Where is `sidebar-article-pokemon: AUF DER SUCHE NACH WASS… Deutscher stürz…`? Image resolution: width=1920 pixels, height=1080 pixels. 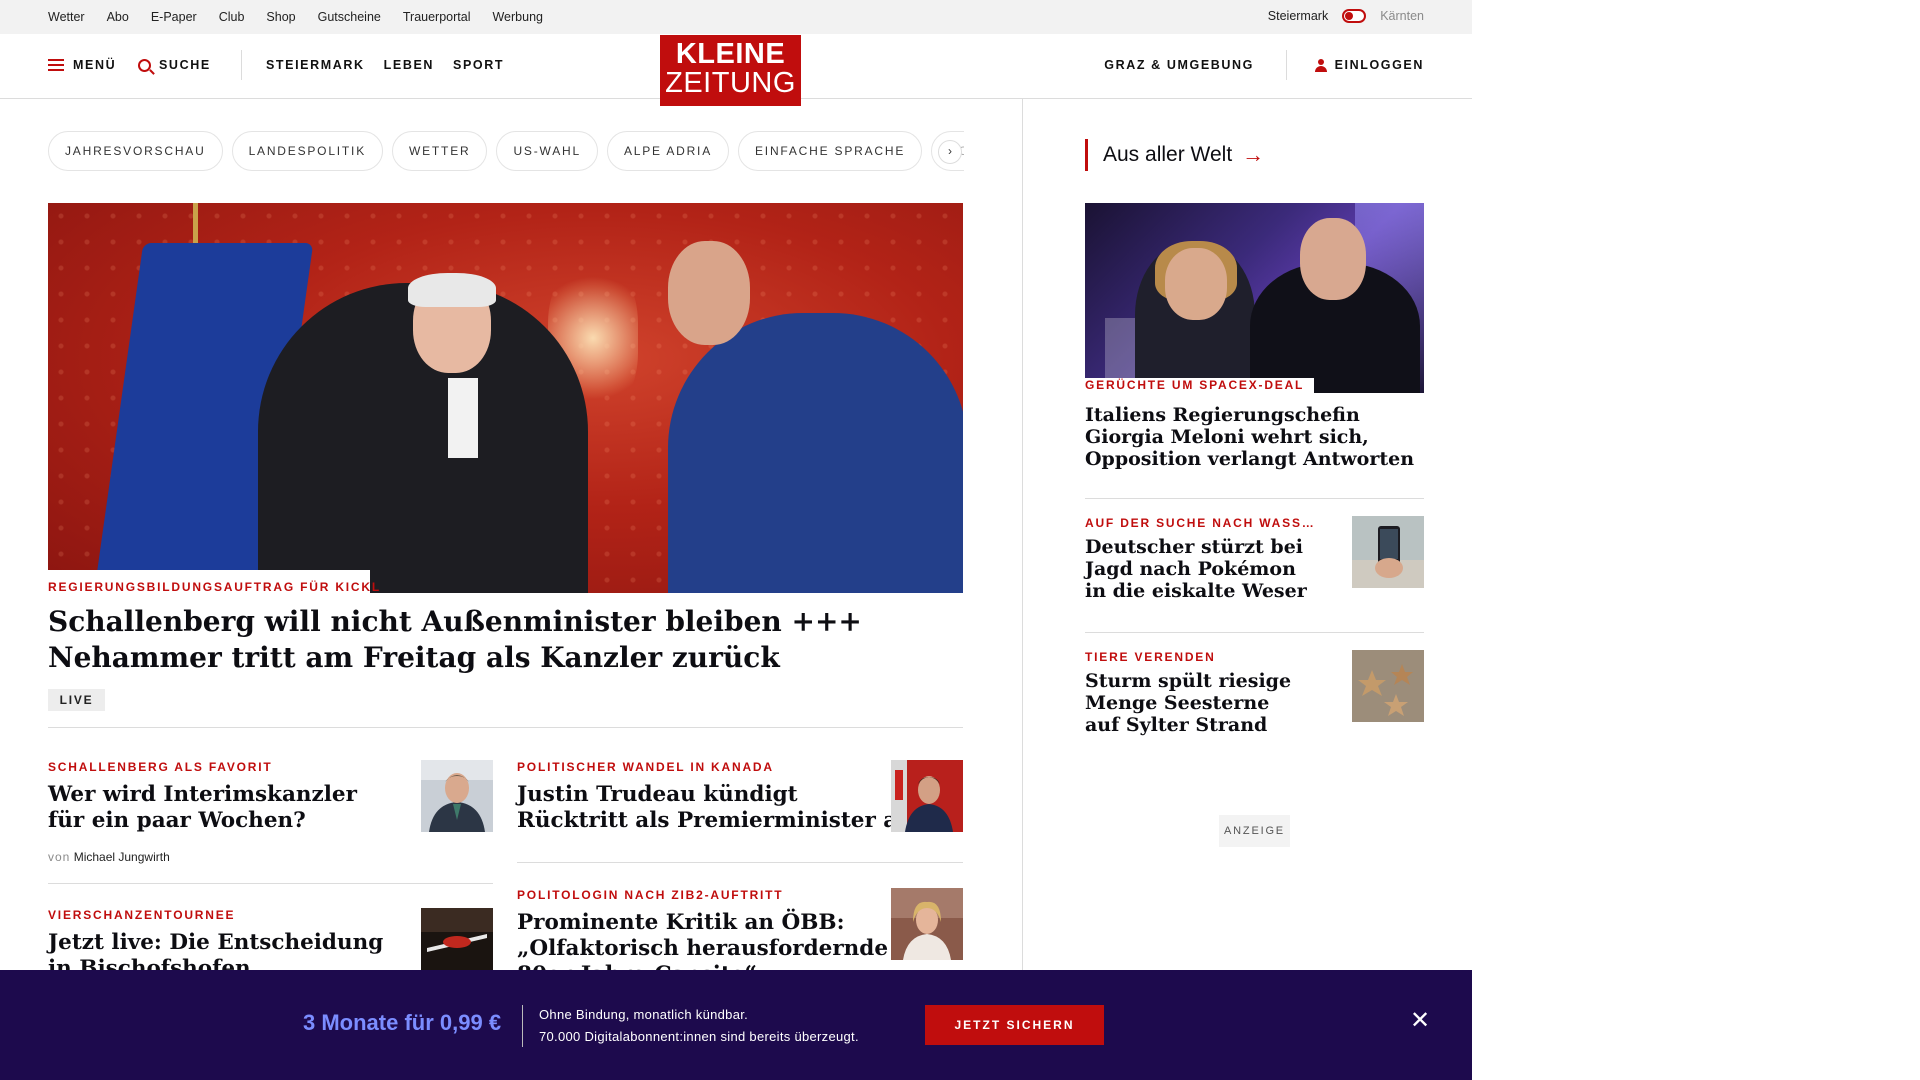
sidebar-article-pokemon: AUF DER SUCHE NACH WASS… Deutscher stürz… is located at coordinates (1254, 561).